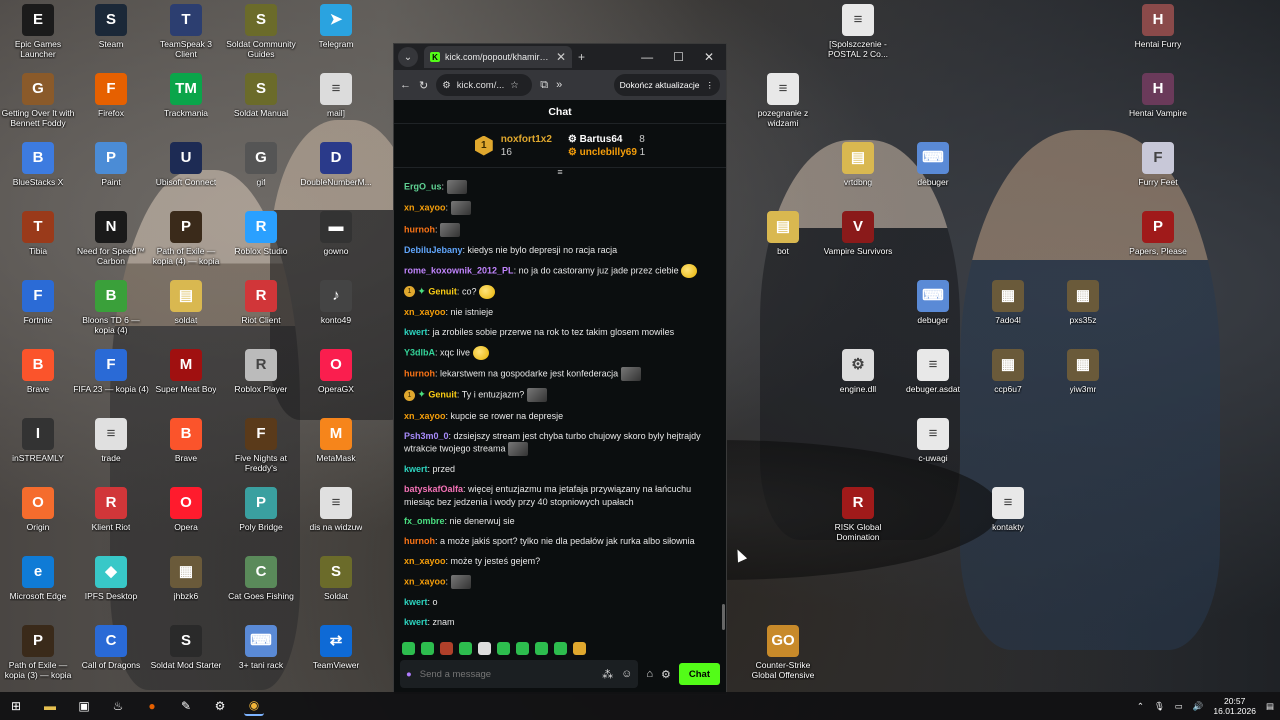 The height and width of the screenshot is (720, 1280). I want to click on chat-username: DebiluJebany, so click(433, 250).